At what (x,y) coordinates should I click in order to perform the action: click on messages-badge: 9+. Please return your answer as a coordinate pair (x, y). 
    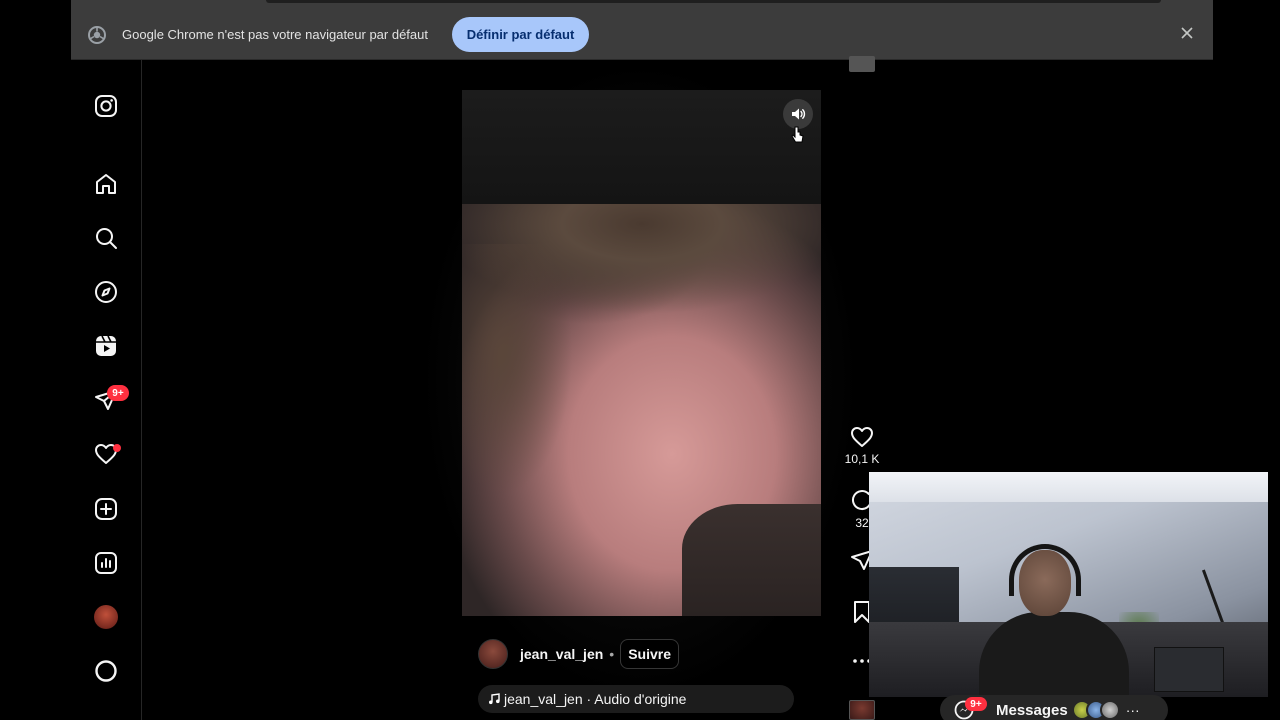
    Looking at the image, I should click on (118, 393).